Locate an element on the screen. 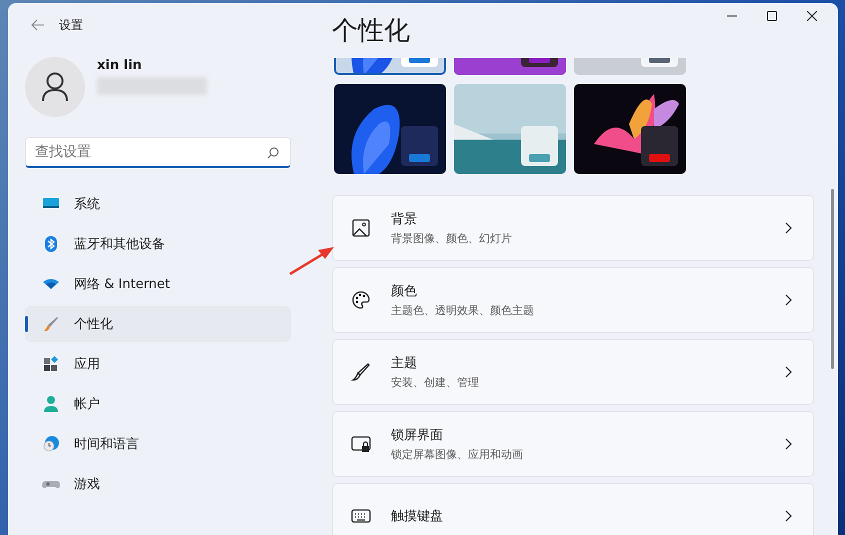 Image resolution: width=845 pixels, height=535 pixels. setting-card: 触摸键盘 is located at coordinates (573, 509).